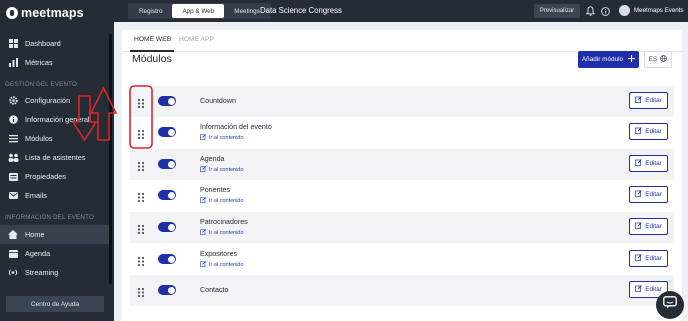  Describe the element at coordinates (55, 253) in the screenshot. I see `sidebar-item-agenda: Agenda` at that location.